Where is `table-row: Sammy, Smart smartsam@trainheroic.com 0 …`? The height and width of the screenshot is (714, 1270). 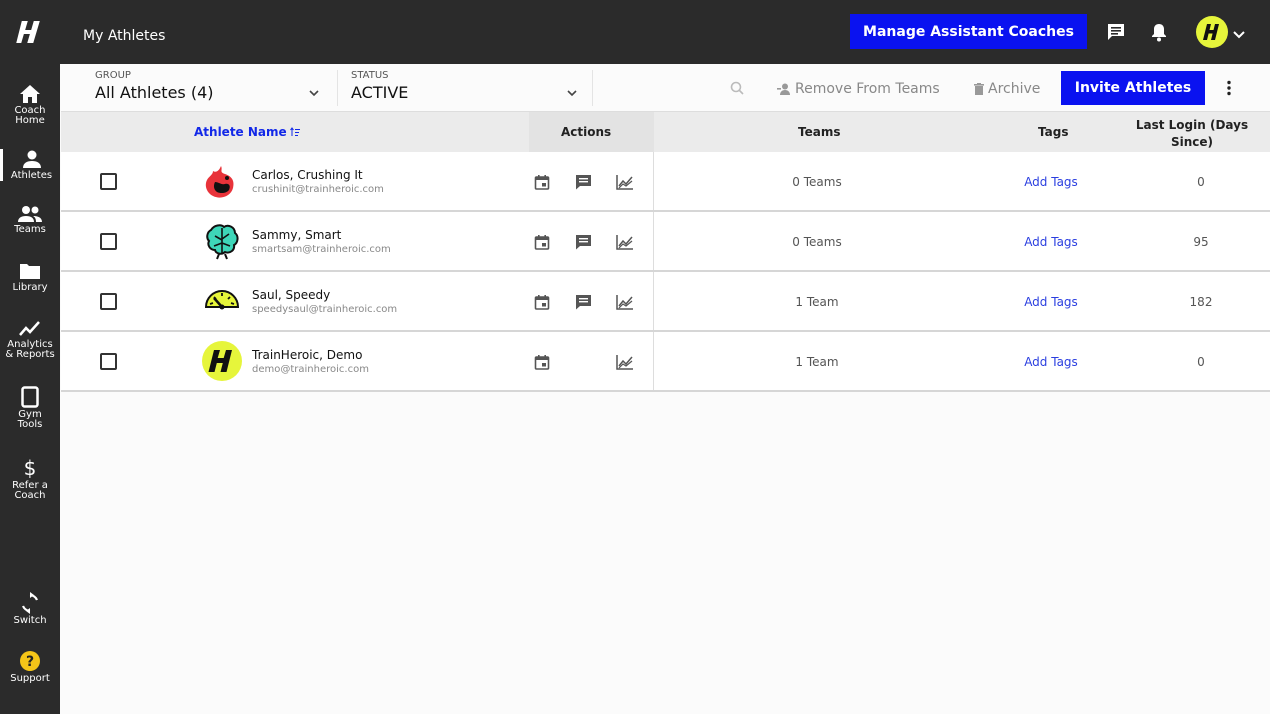
table-row: Sammy, Smart smartsam@trainheroic.com 0 … is located at coordinates (665, 242).